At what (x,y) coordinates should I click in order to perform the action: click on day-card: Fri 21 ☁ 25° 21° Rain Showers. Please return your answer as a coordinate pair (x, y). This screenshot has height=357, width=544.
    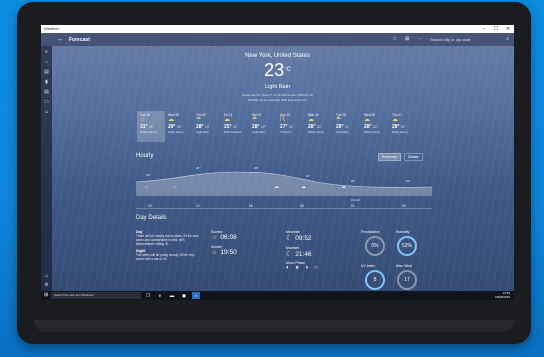
    Looking at the image, I should click on (235, 126).